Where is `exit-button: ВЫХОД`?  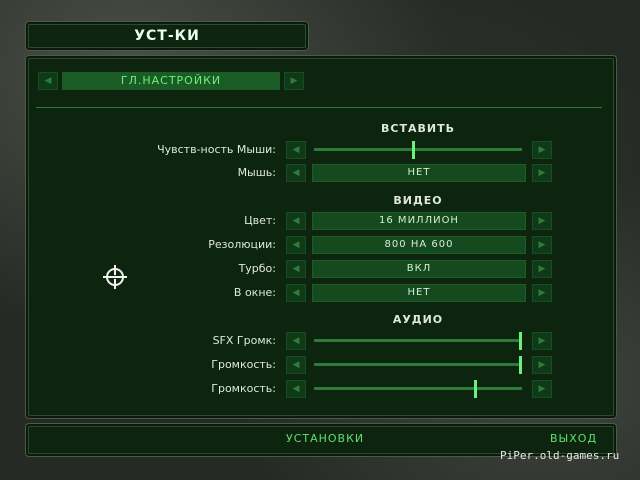 exit-button: ВЫХОД is located at coordinates (573, 438).